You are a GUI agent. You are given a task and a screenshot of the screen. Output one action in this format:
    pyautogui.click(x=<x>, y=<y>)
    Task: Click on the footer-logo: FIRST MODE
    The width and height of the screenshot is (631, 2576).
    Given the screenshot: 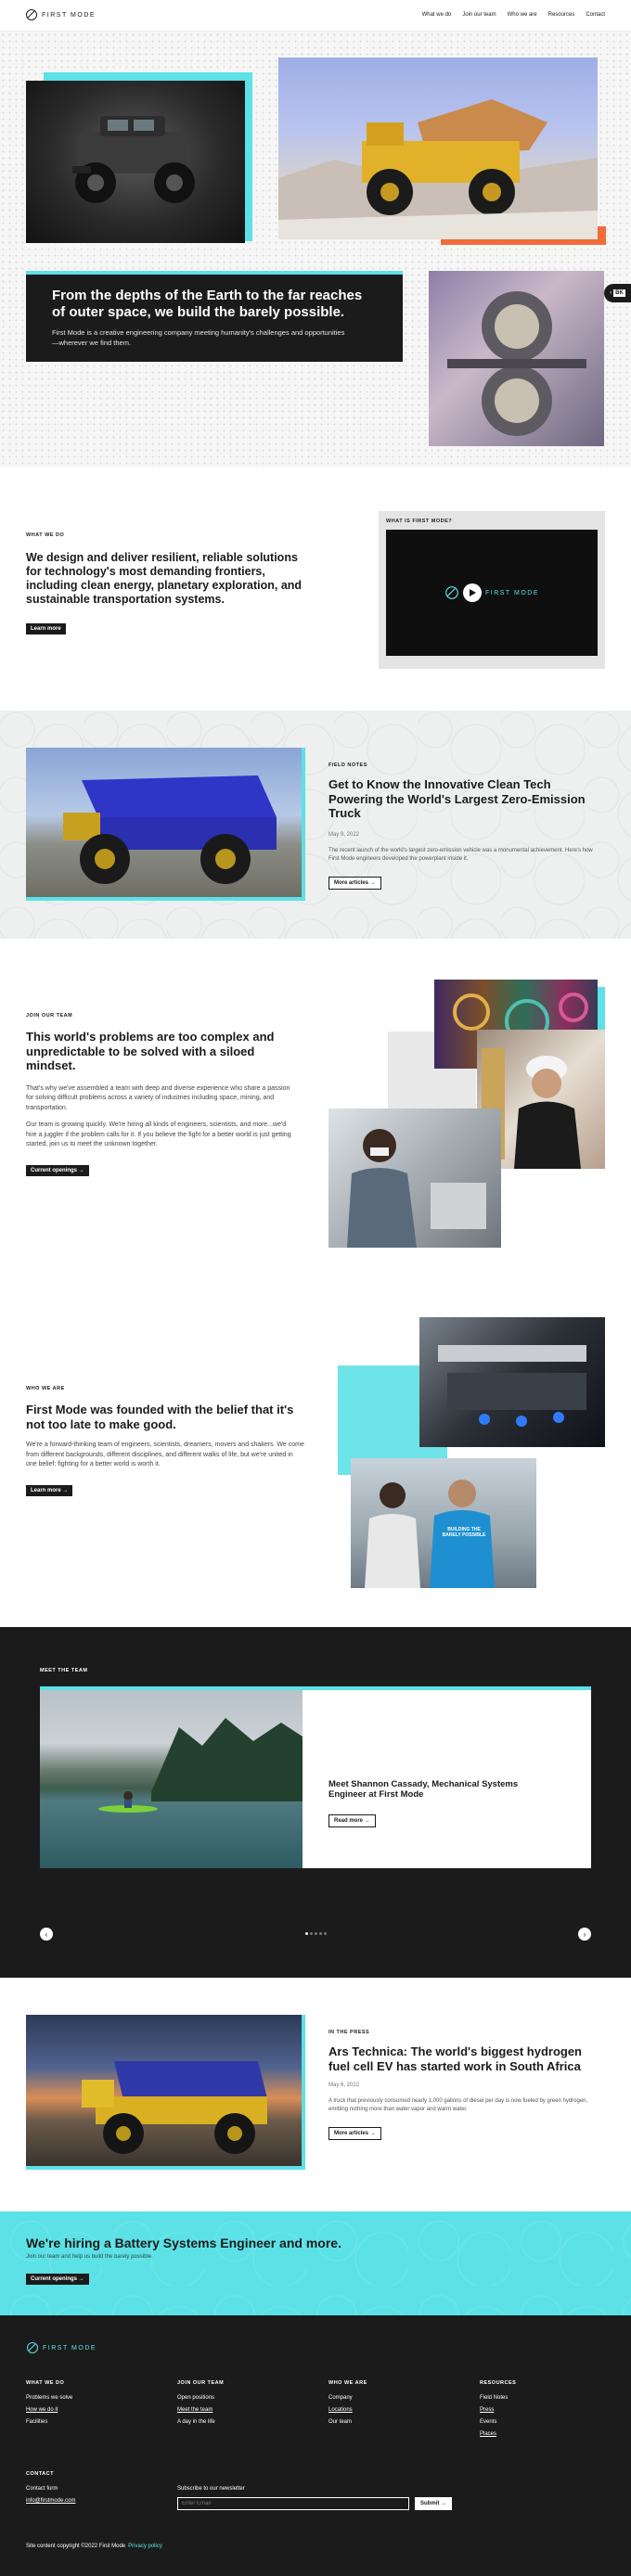 What is the action you would take?
    pyautogui.click(x=62, y=2347)
    